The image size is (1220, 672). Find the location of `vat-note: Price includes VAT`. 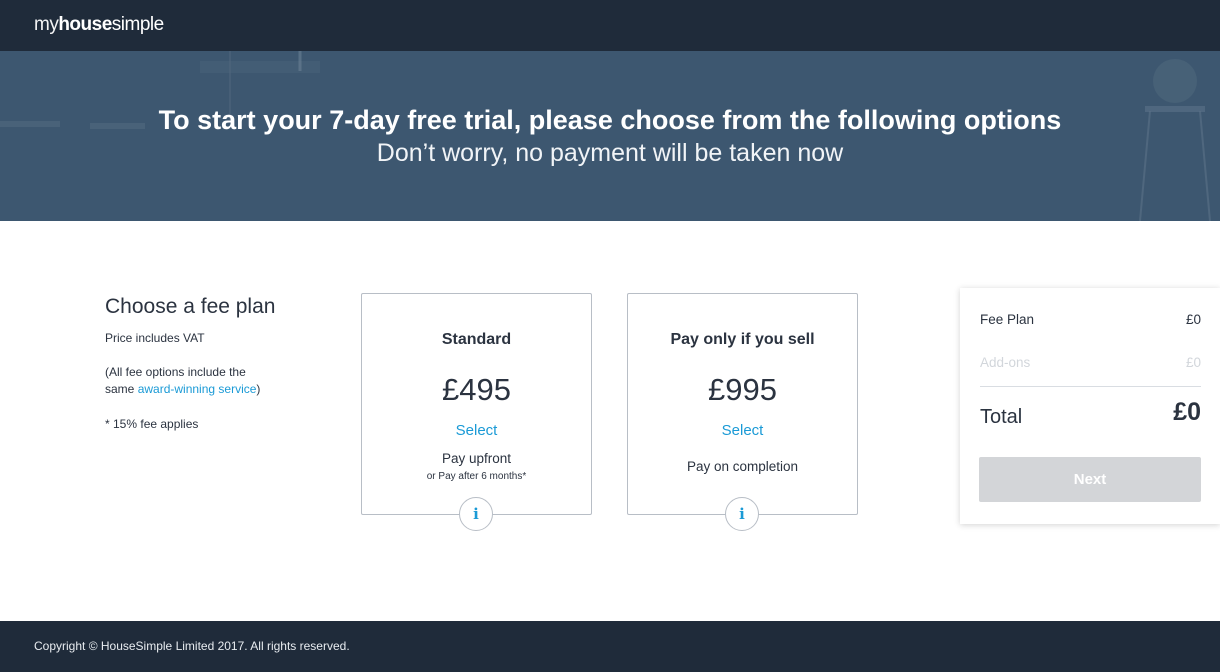

vat-note: Price includes VAT is located at coordinates (155, 338).